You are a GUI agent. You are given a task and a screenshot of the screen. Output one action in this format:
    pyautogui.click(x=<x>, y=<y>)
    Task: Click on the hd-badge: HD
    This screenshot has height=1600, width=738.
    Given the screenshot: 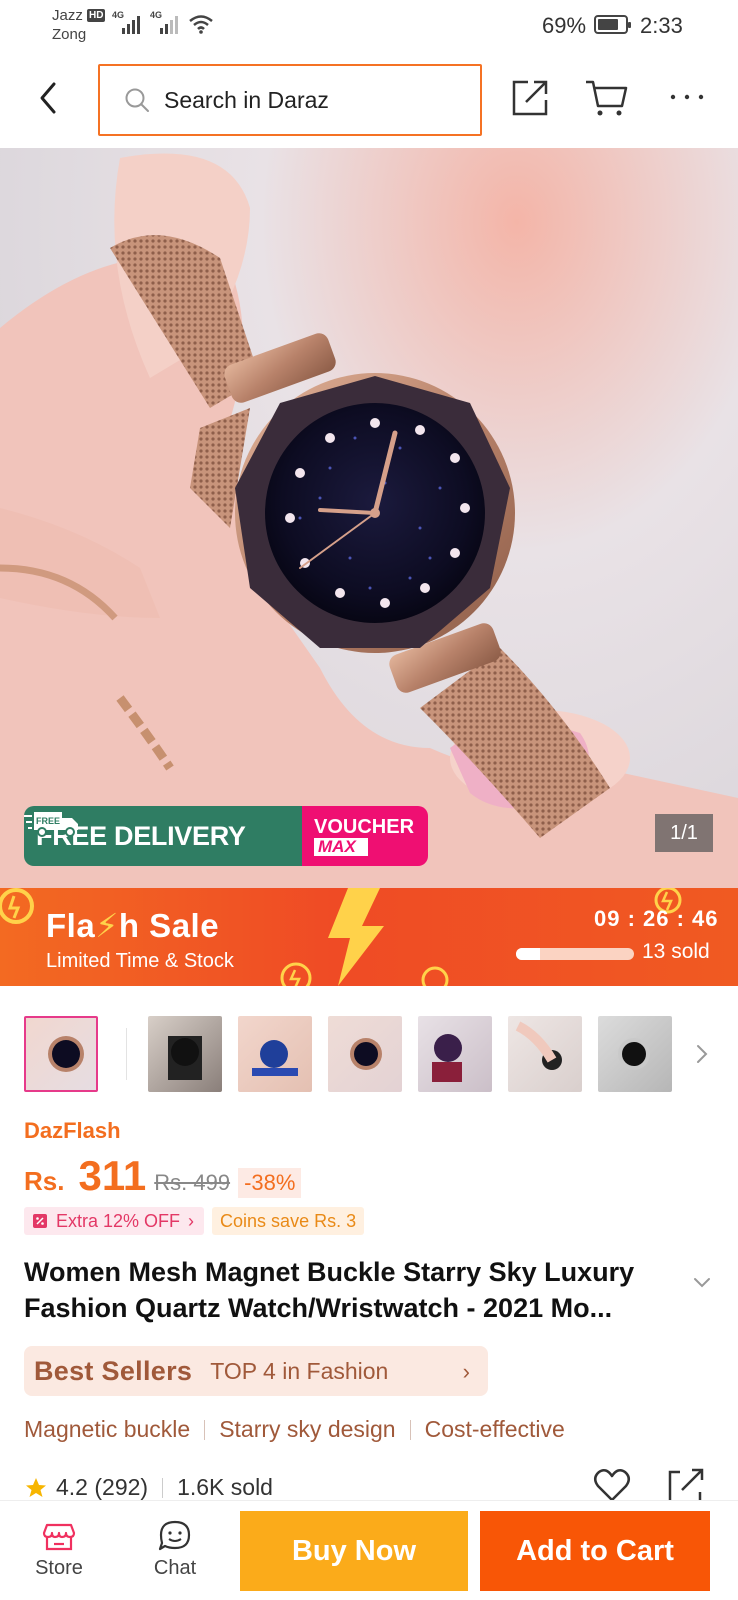 What is the action you would take?
    pyautogui.click(x=96, y=15)
    